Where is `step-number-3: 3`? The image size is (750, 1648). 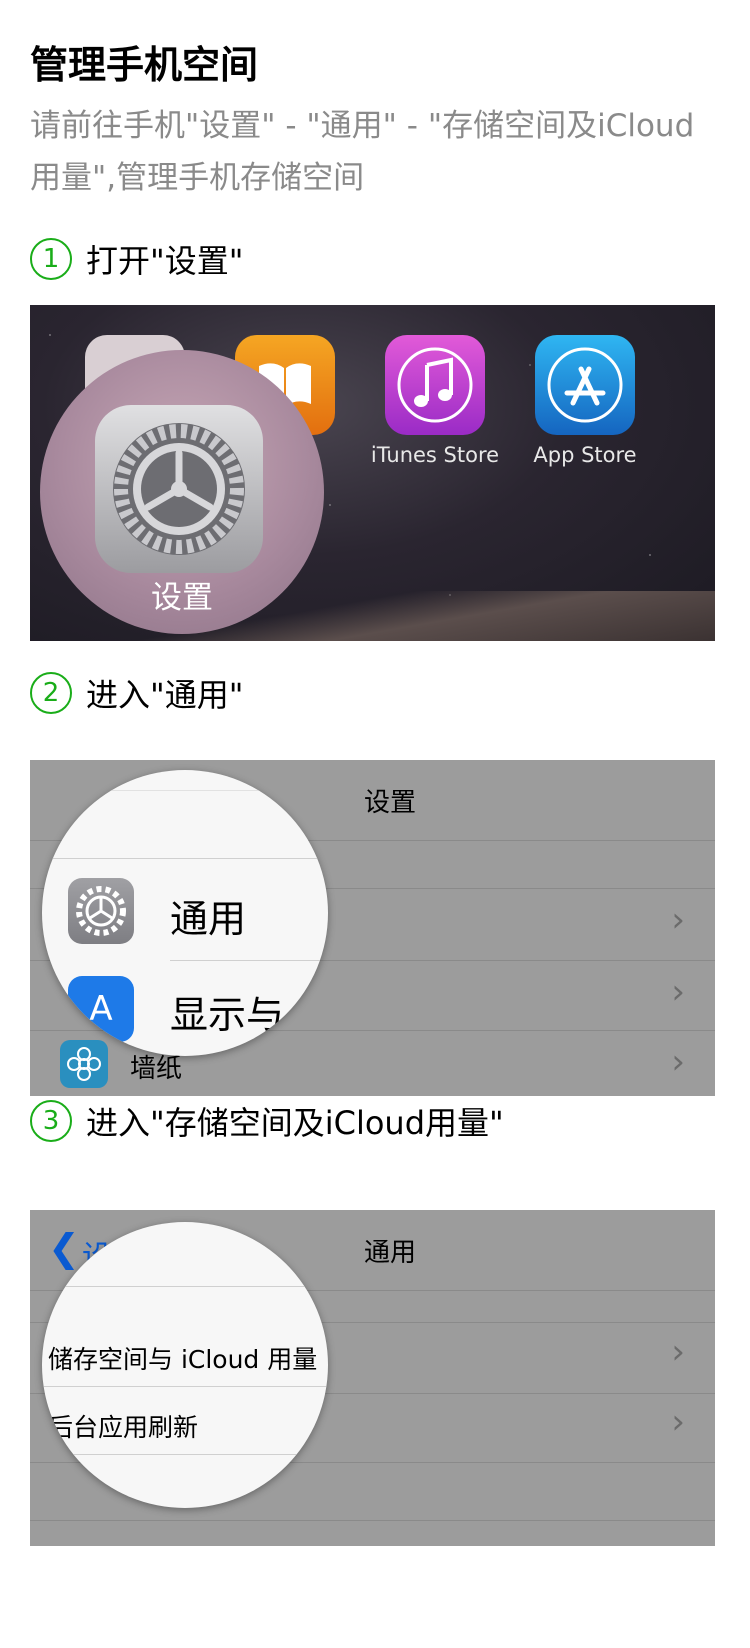
step-number-3: 3 is located at coordinates (51, 1121).